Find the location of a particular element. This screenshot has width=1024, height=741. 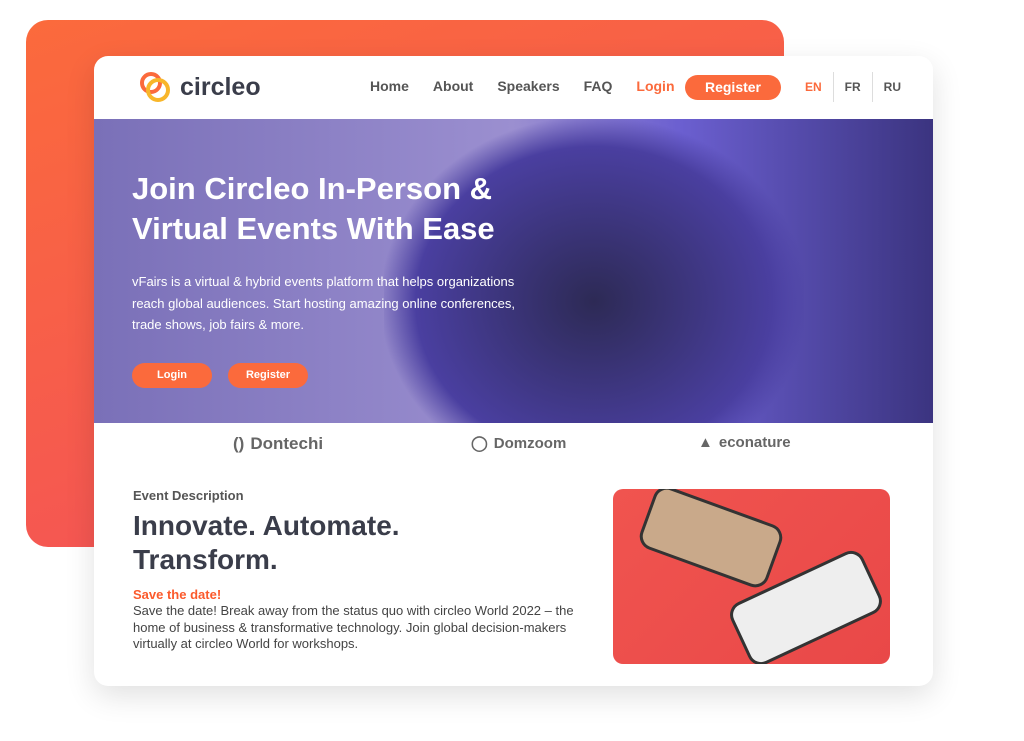

hero-register-button: Register is located at coordinates (268, 375).